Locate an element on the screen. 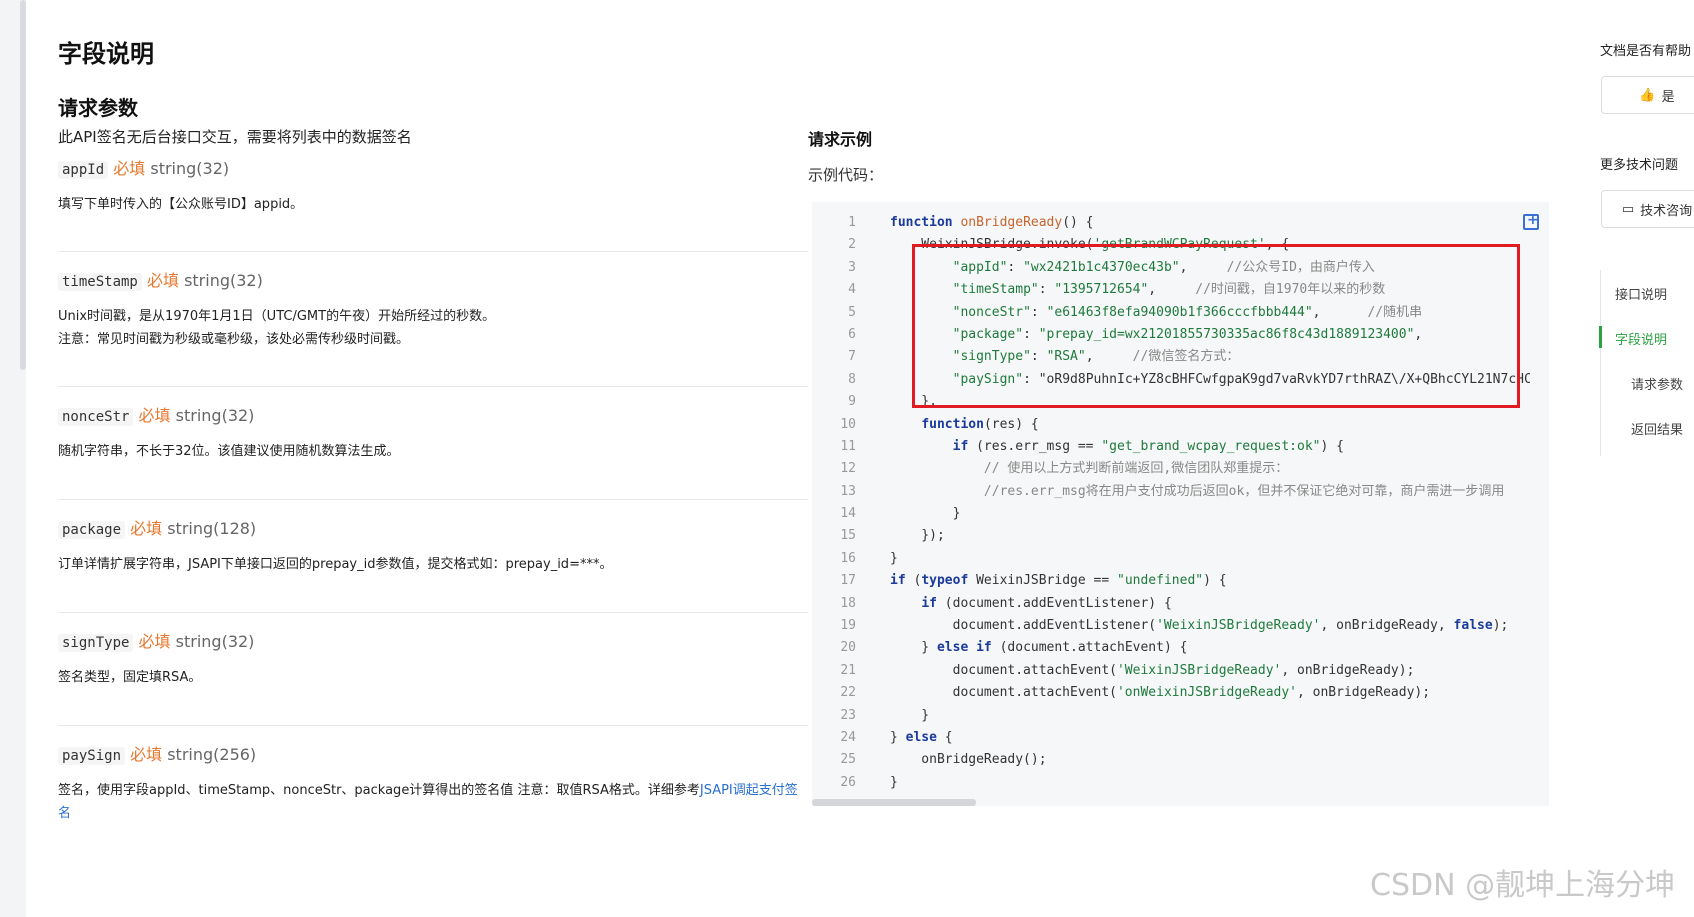 The width and height of the screenshot is (1694, 917). thumbs-up-icon: 👍 is located at coordinates (1647, 95).